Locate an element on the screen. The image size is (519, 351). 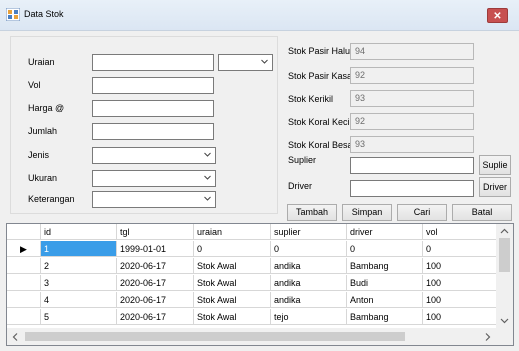
jumlah-label: Jumlah is located at coordinates (43, 131).